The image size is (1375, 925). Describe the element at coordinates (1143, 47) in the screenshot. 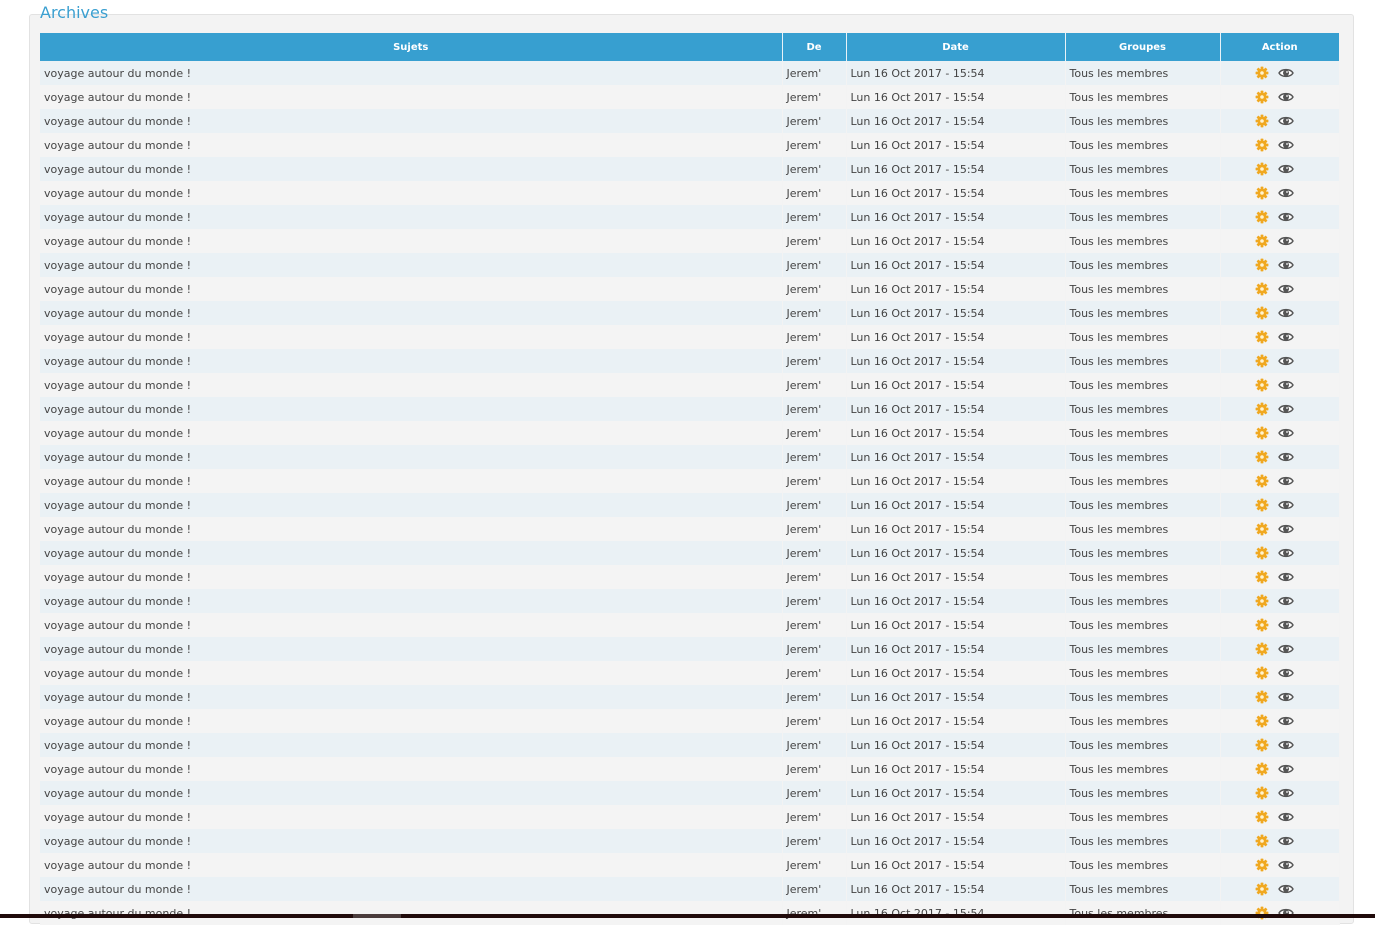

I see `column-header-groups: Groupes` at that location.